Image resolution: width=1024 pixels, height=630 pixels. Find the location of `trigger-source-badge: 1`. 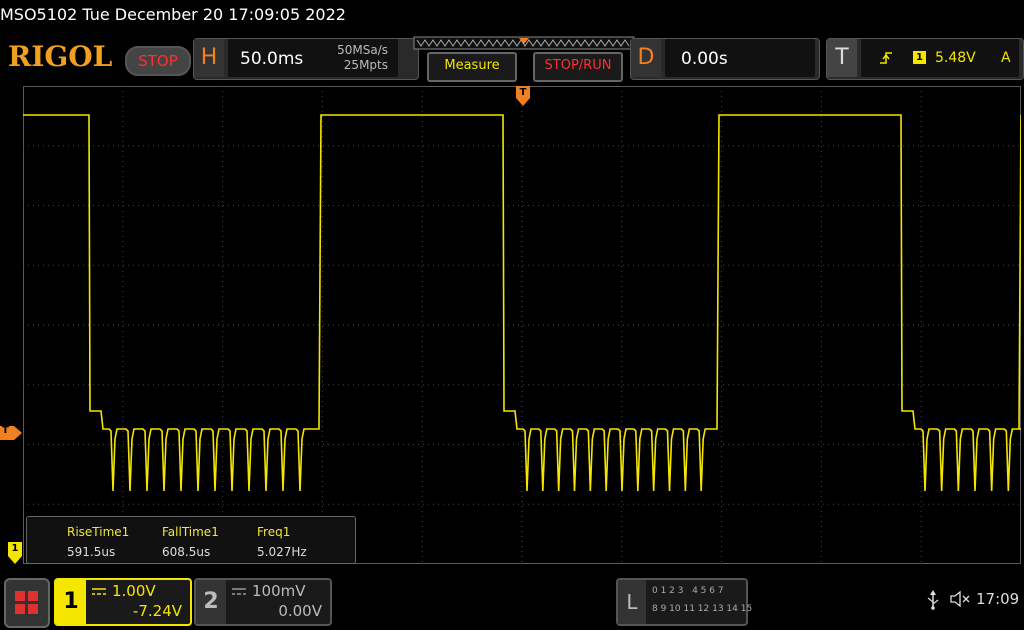

trigger-source-badge: 1 is located at coordinates (919, 57).